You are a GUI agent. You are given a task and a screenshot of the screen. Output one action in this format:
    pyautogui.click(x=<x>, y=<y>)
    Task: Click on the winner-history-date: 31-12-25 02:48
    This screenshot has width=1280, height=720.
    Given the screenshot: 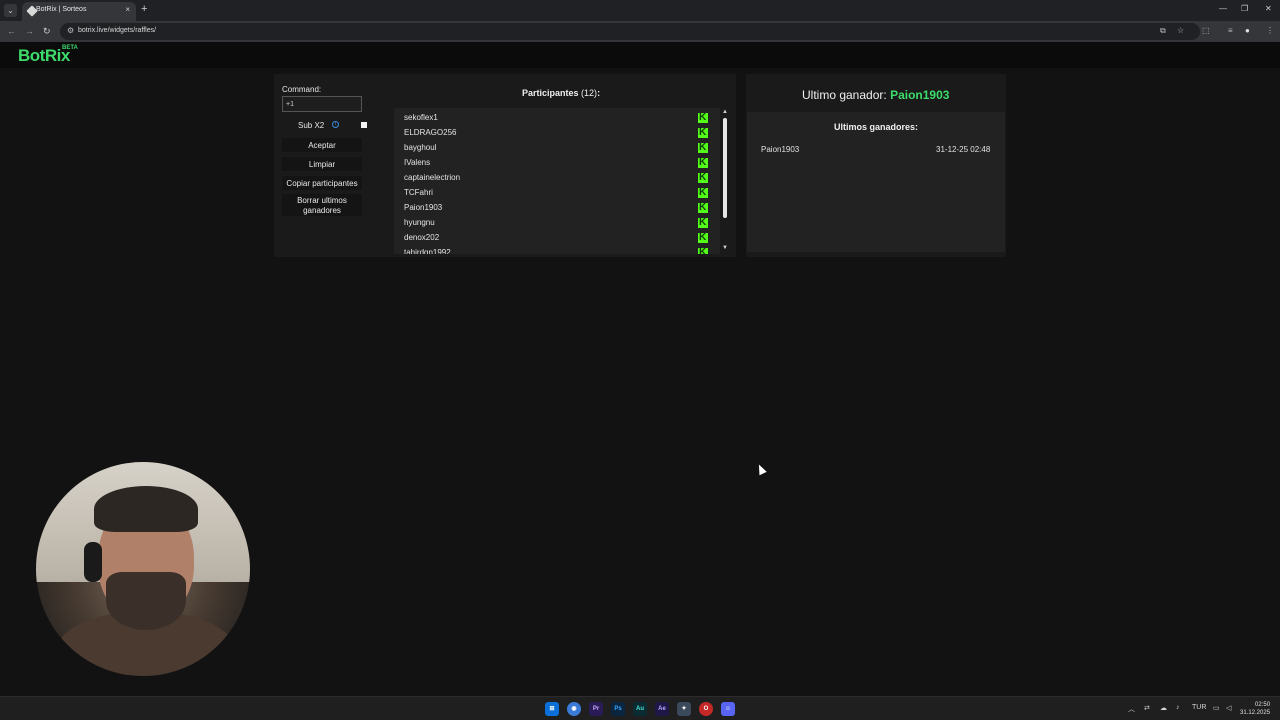 What is the action you would take?
    pyautogui.click(x=963, y=149)
    